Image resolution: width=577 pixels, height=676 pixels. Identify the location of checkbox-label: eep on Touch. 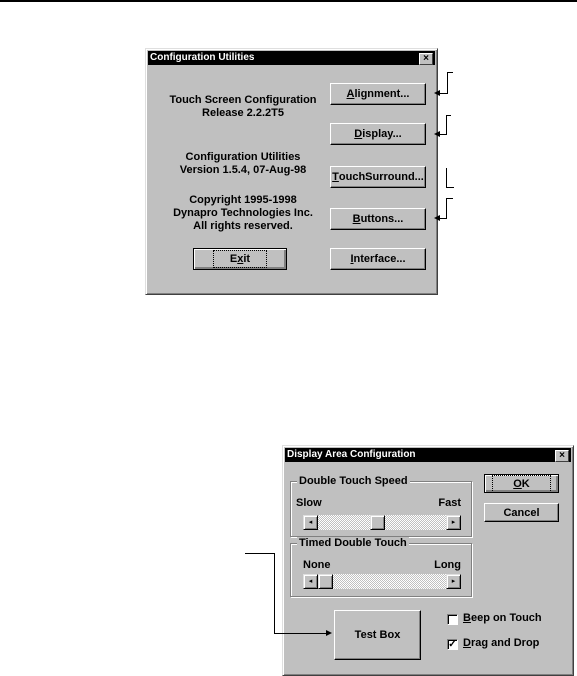
(506, 618).